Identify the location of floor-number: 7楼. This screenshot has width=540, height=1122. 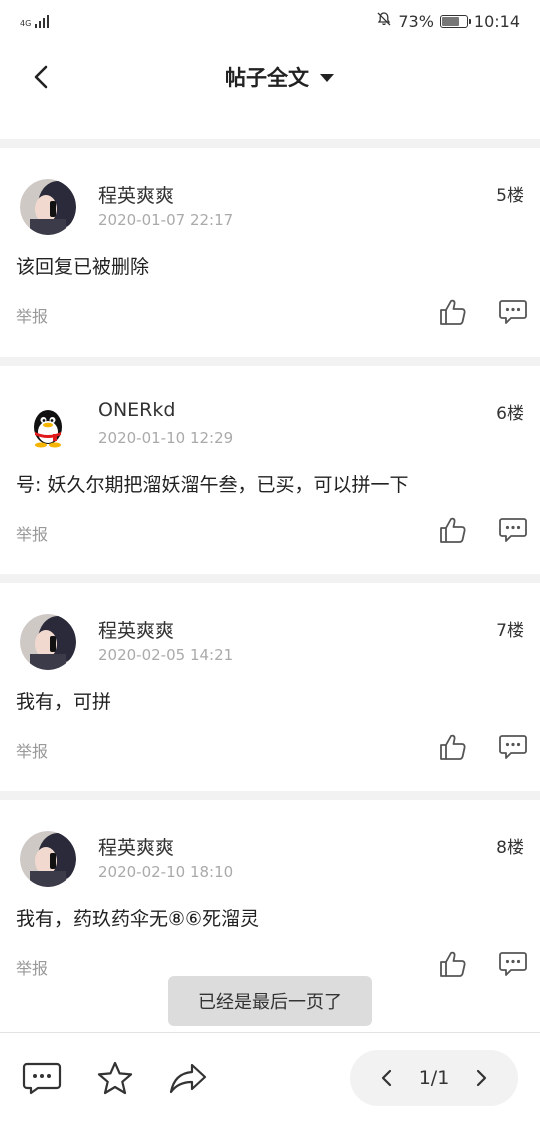
(510, 631).